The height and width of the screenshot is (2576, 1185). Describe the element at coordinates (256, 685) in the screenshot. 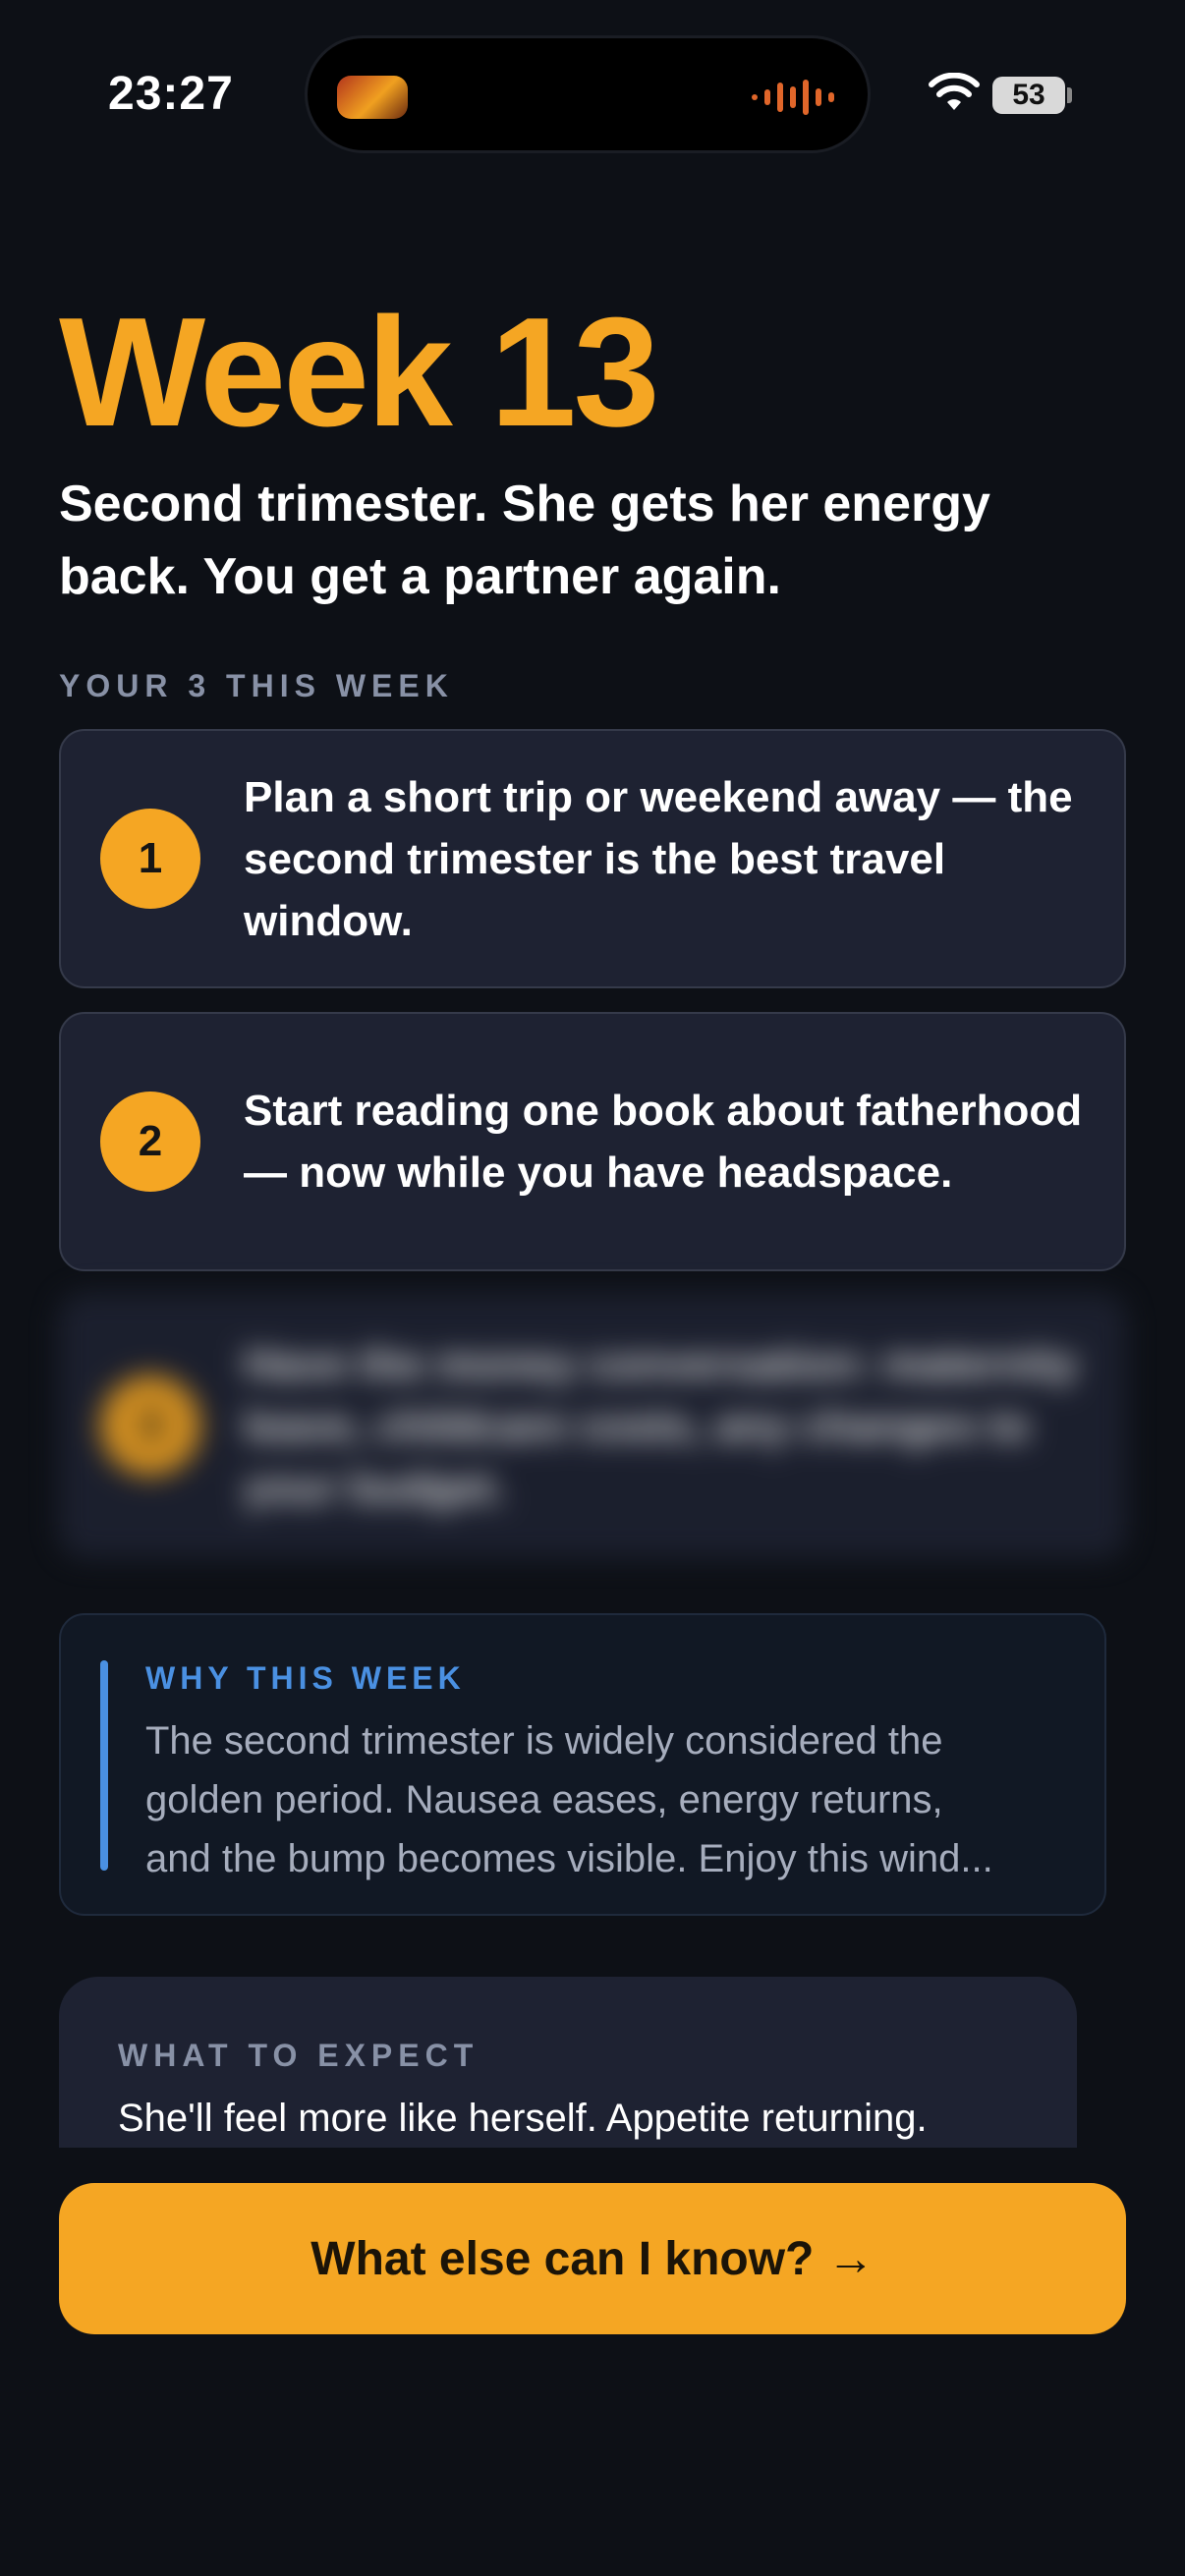

I see `tasks-section-label: YOUR 3 THIS WEEK` at that location.